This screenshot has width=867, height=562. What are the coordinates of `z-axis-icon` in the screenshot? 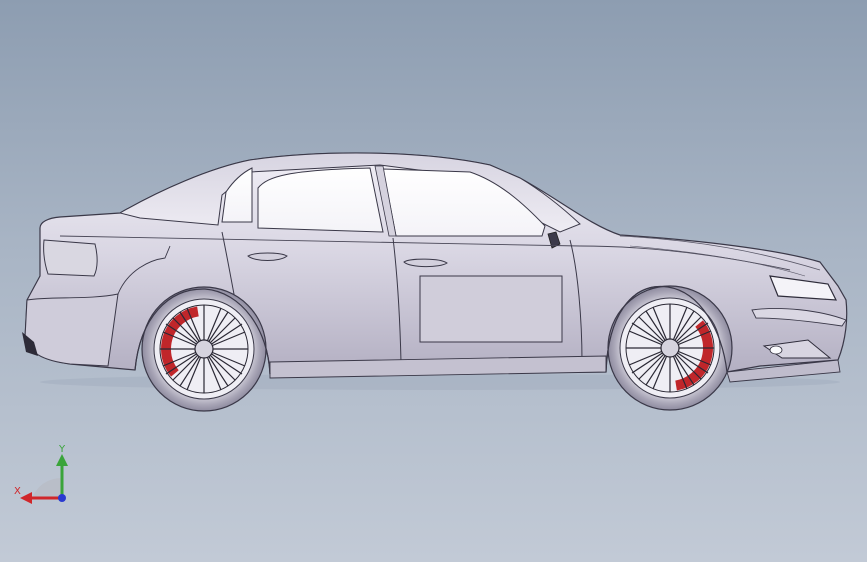 It's located at (62, 498).